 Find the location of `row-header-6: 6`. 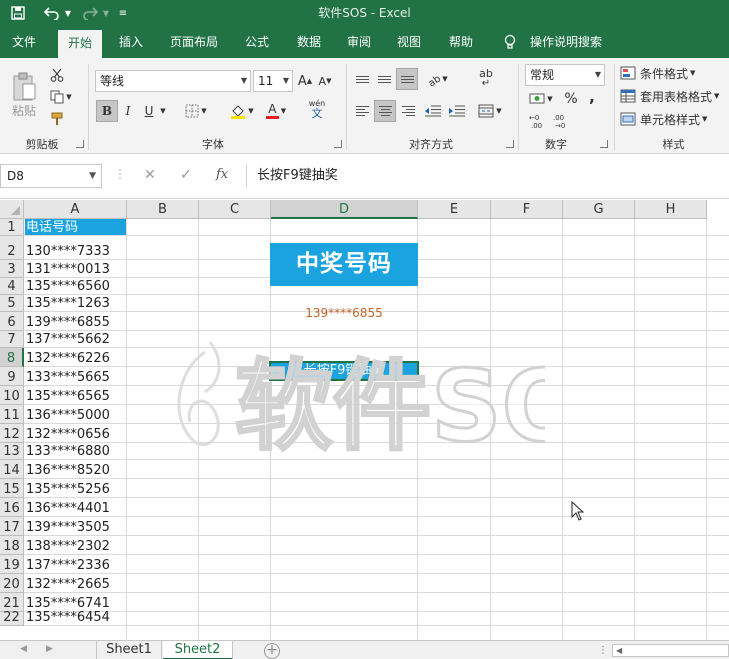

row-header-6: 6 is located at coordinates (12, 321).